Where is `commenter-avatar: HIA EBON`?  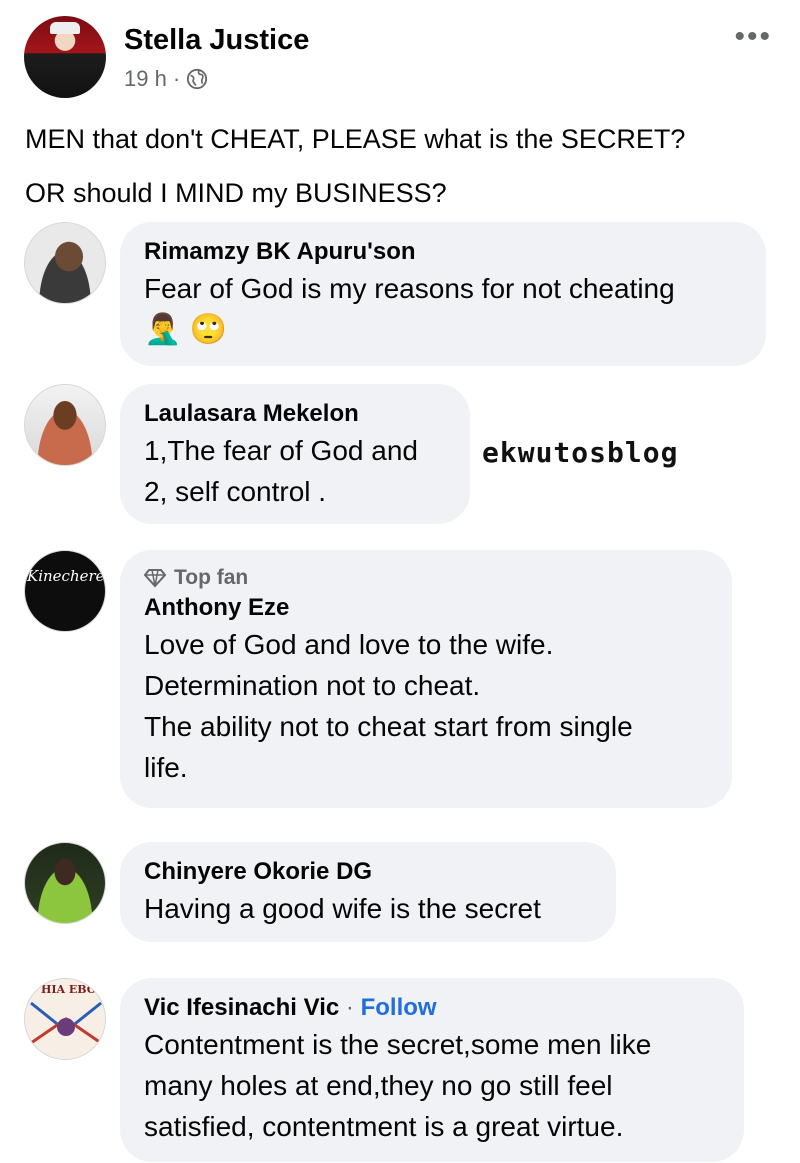 commenter-avatar: HIA EBON is located at coordinates (65, 1019).